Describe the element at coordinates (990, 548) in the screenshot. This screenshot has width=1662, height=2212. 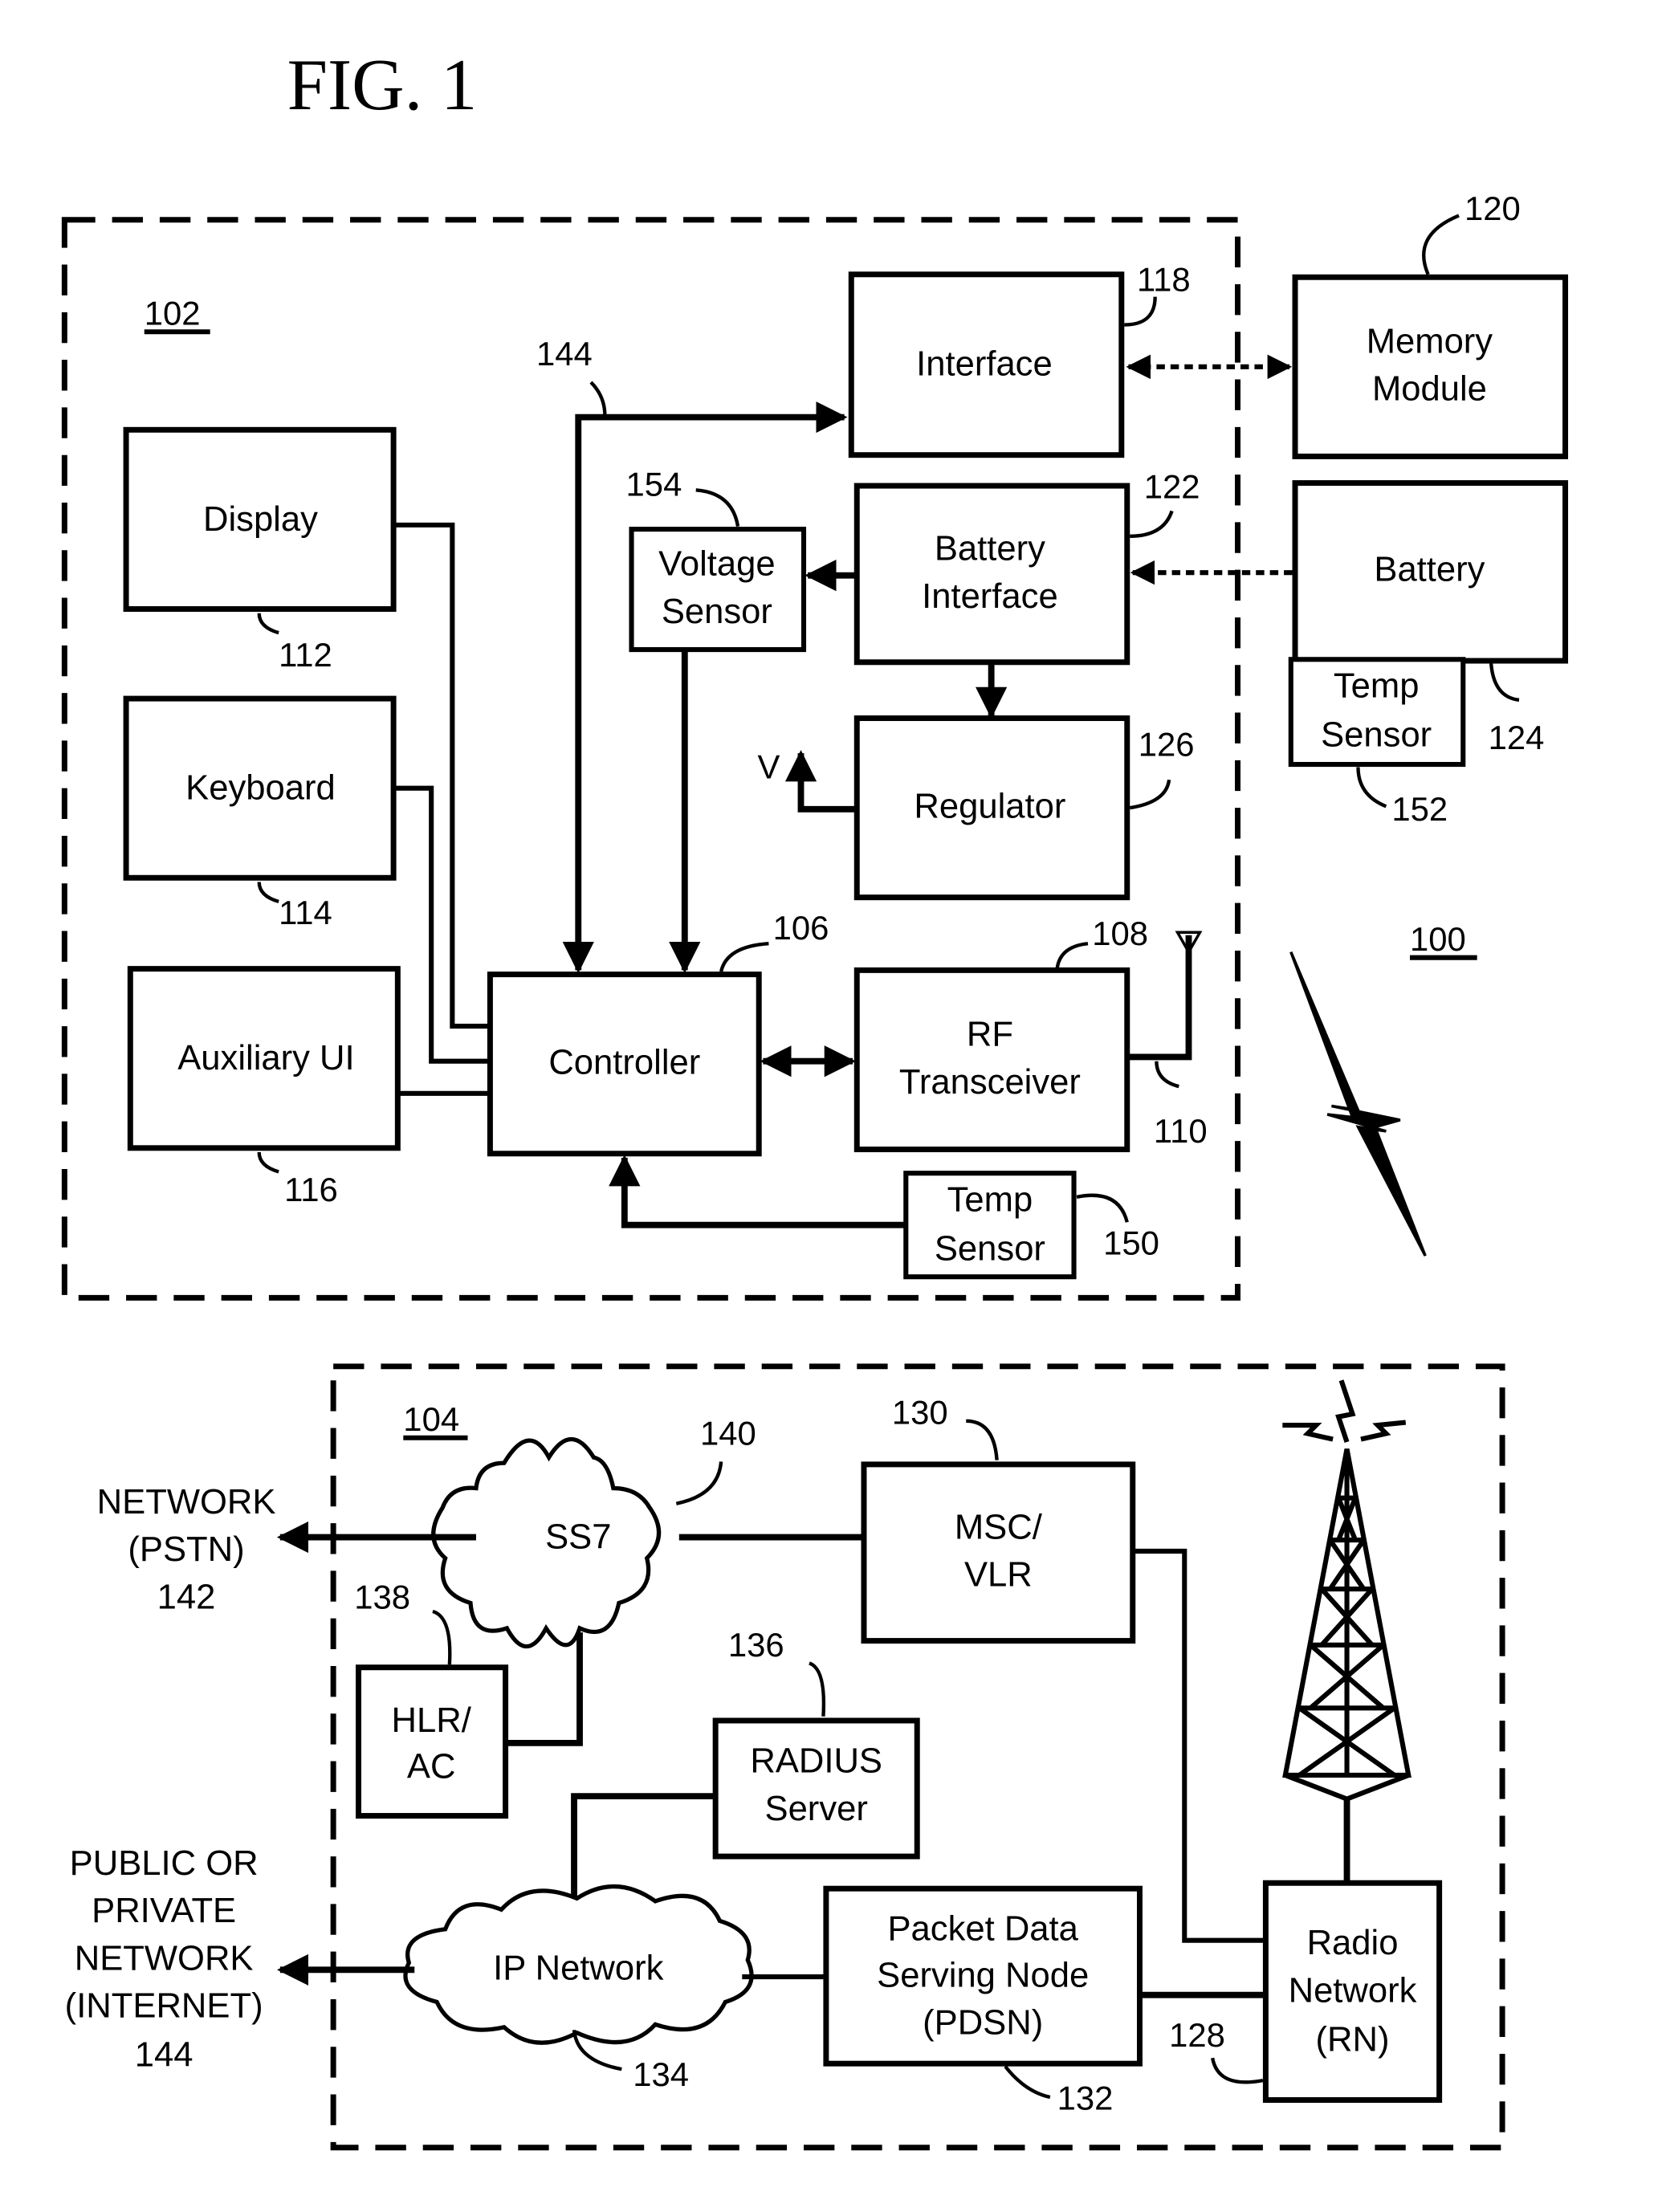
I see `battery-interface-label-1: Battery` at that location.